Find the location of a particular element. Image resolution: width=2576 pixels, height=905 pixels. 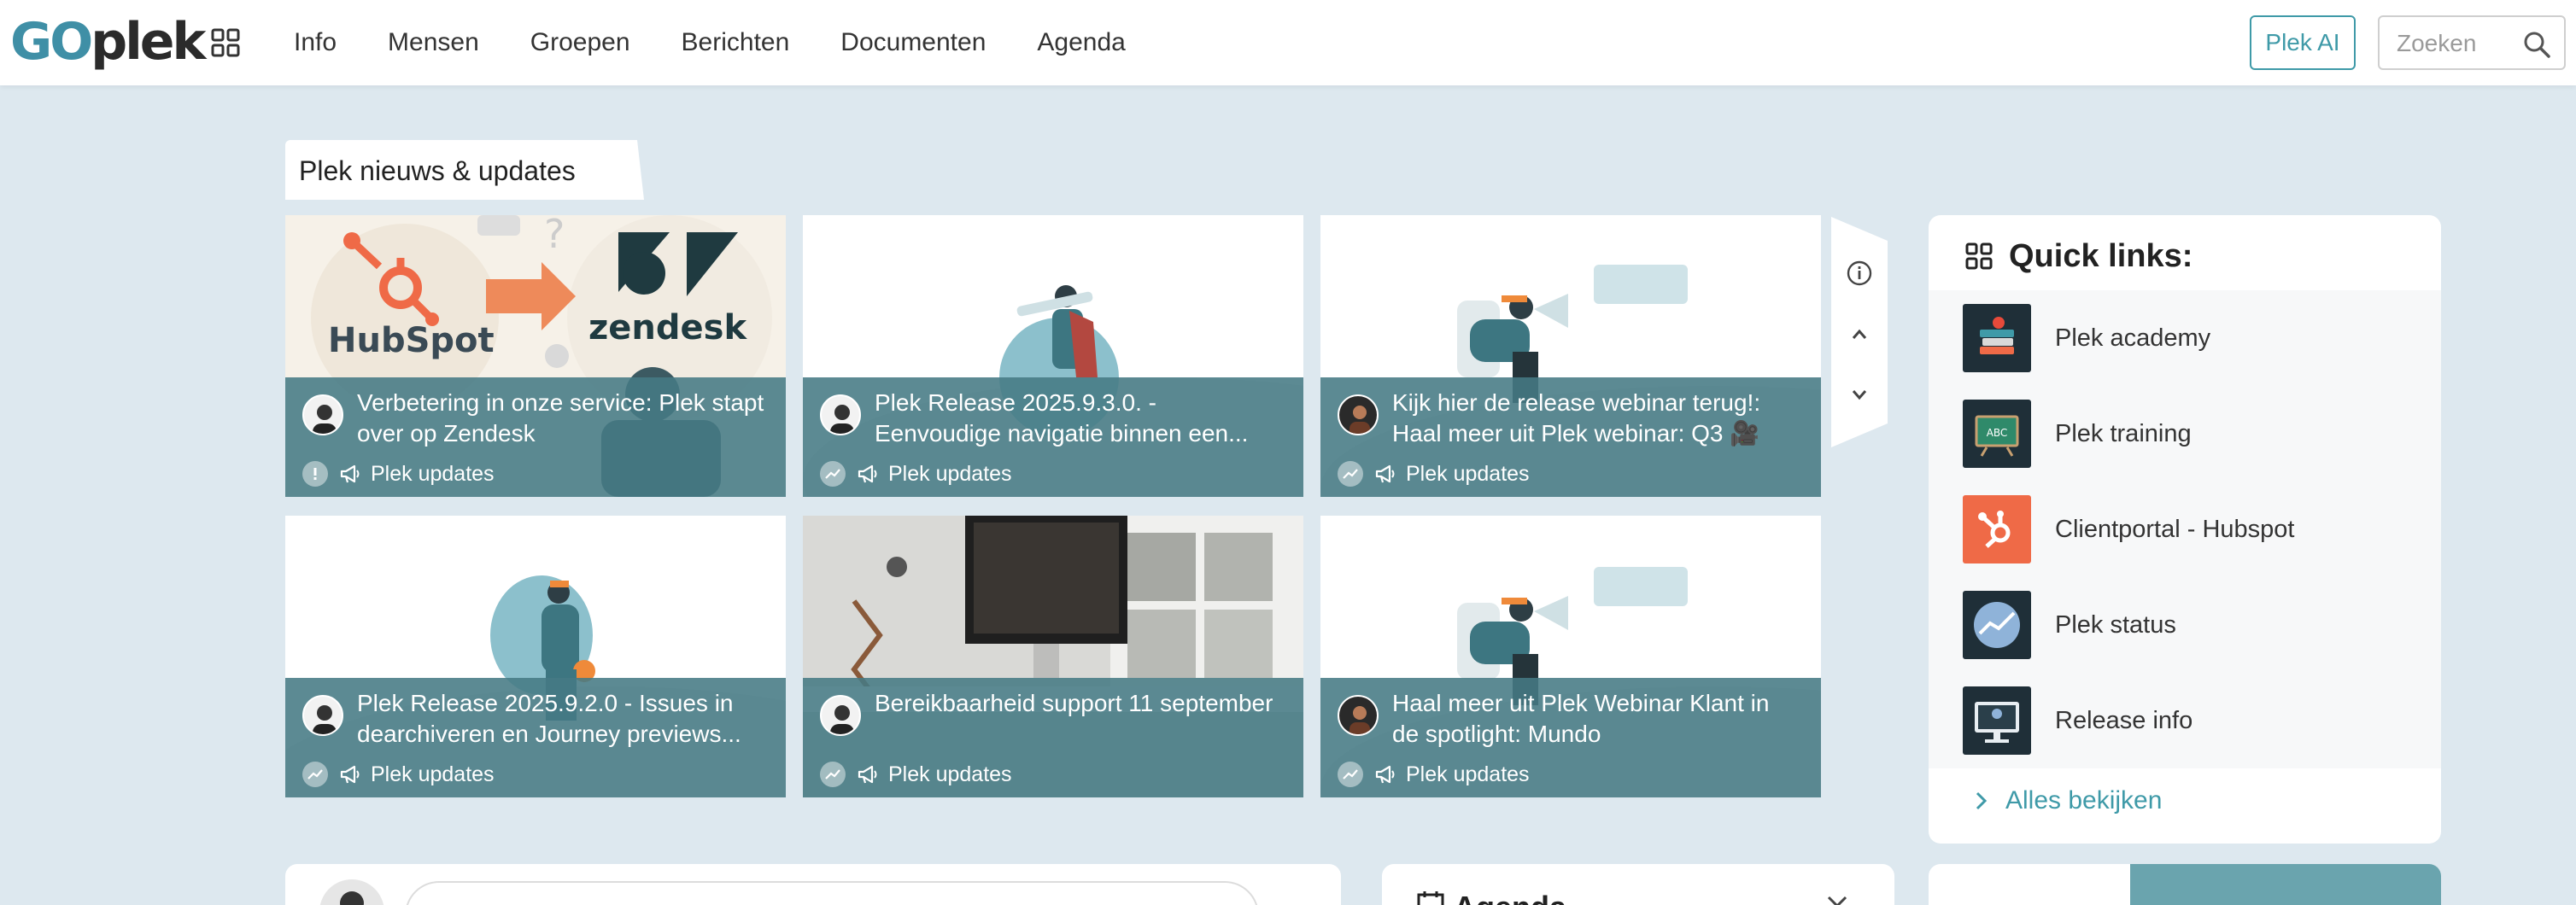

books-icon is located at coordinates (1997, 338).